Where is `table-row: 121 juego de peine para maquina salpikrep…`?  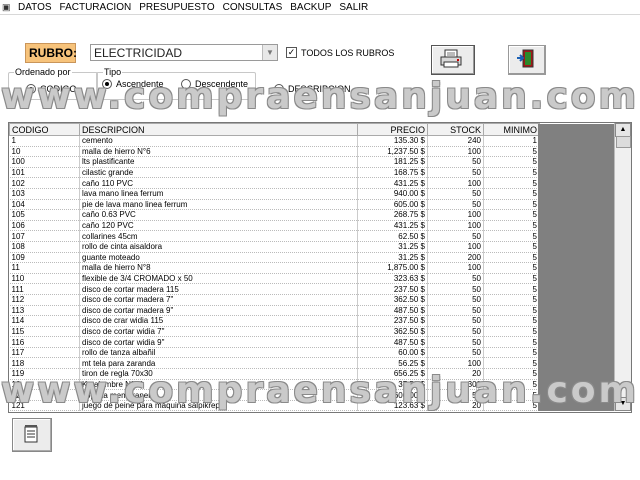
table-row: 121 juego de peine para maquina salpikrep… is located at coordinates (274, 406).